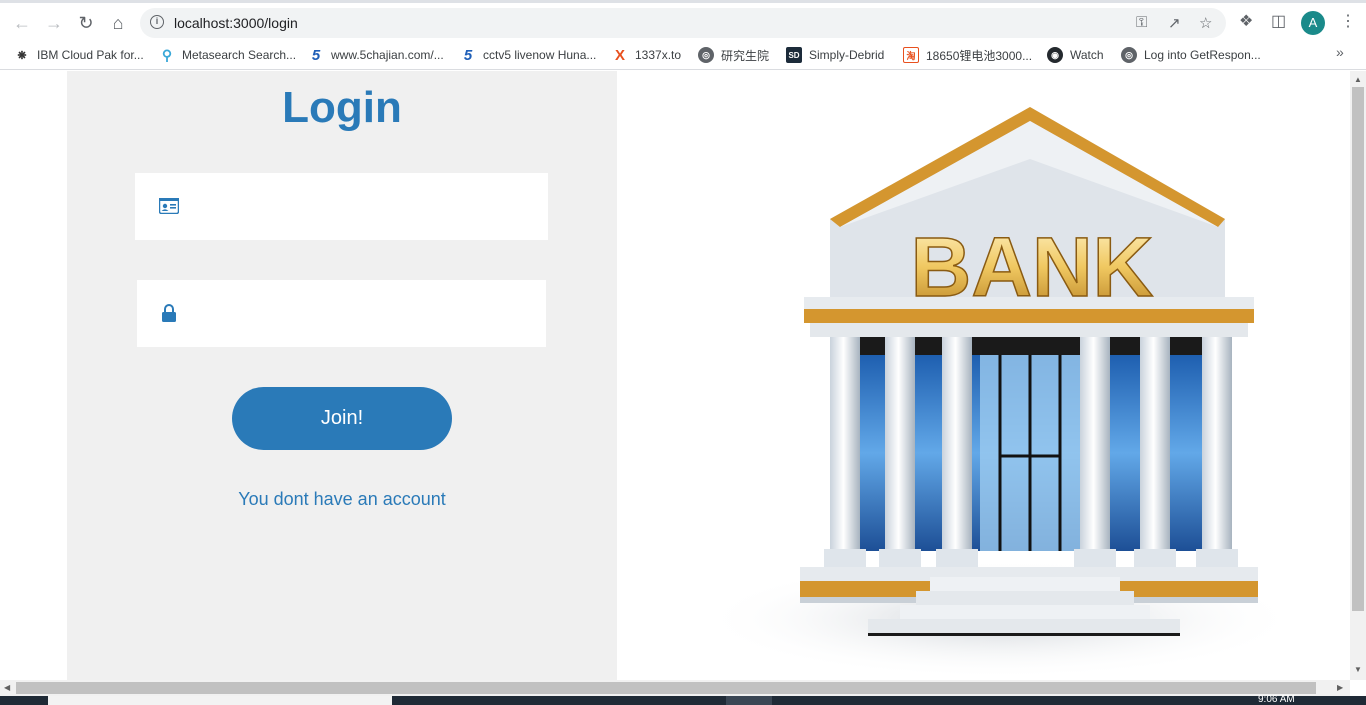 The width and height of the screenshot is (1366, 705). Describe the element at coordinates (361, 313) in the screenshot. I see `password-input` at that location.